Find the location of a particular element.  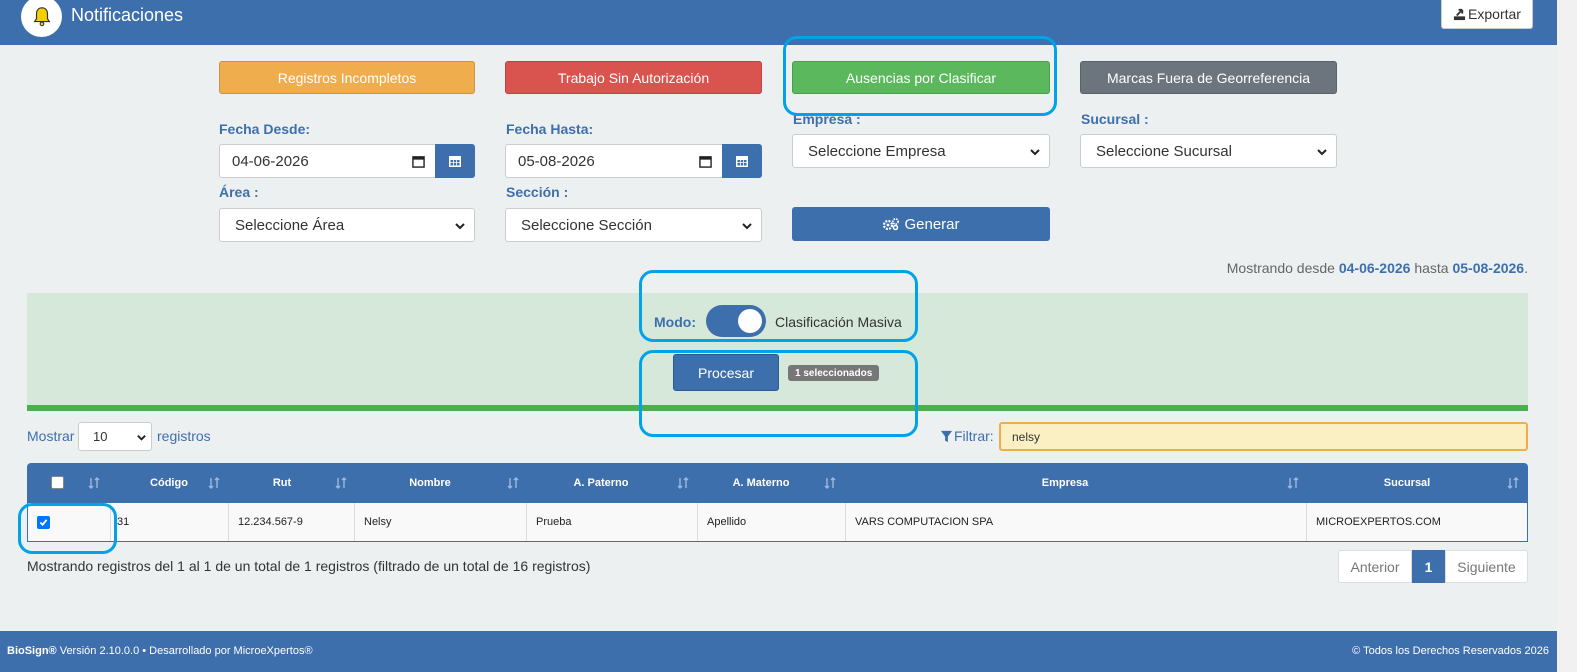

mostrar-label: Mostrar is located at coordinates (51, 436).